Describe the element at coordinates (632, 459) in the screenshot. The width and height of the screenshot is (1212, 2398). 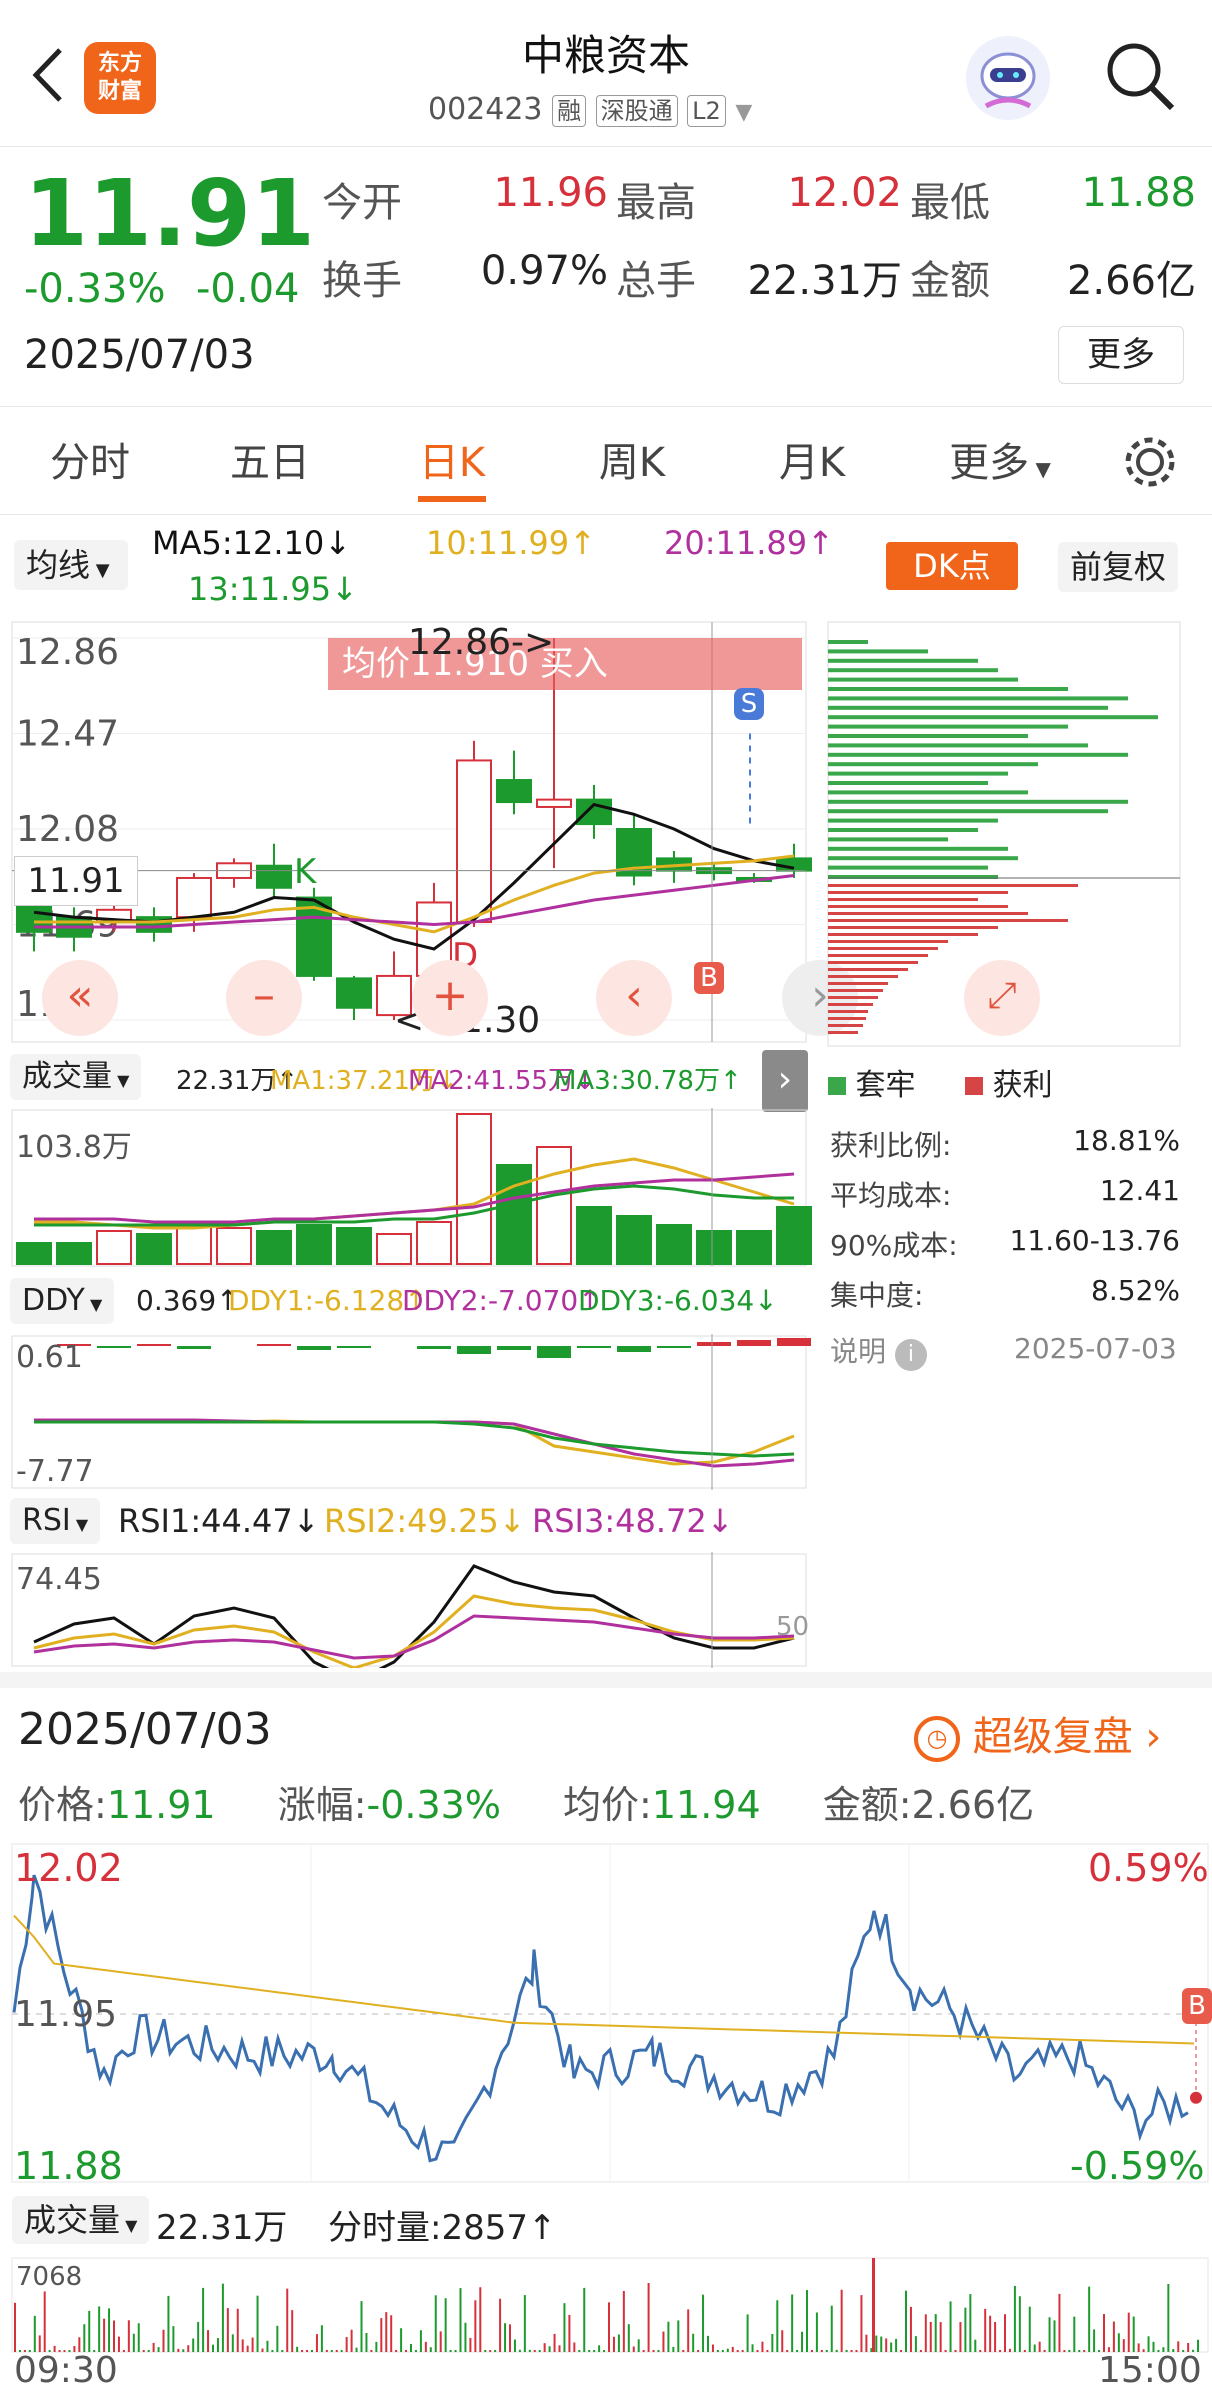
I see `tab-3: 周K` at that location.